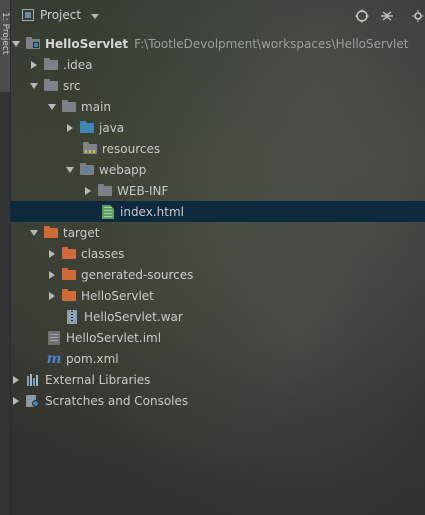 The height and width of the screenshot is (515, 425). Describe the element at coordinates (217, 85) in the screenshot. I see `tree-row-src: src` at that location.